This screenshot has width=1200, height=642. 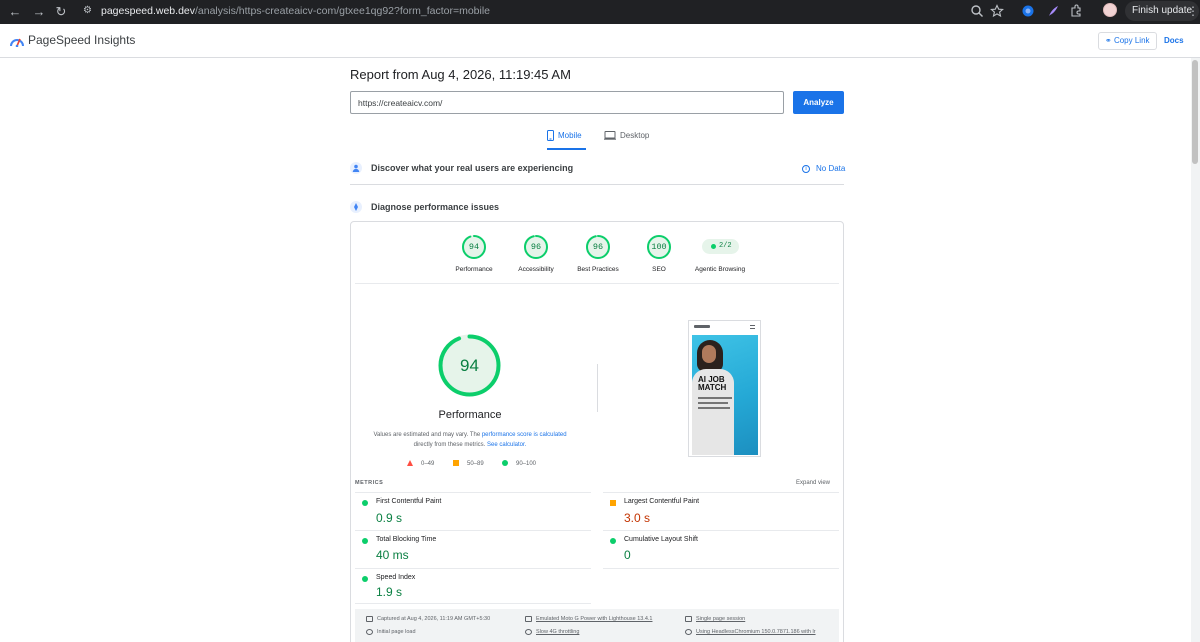 I want to click on accessibility-score-gauge: 96, so click(x=536, y=247).